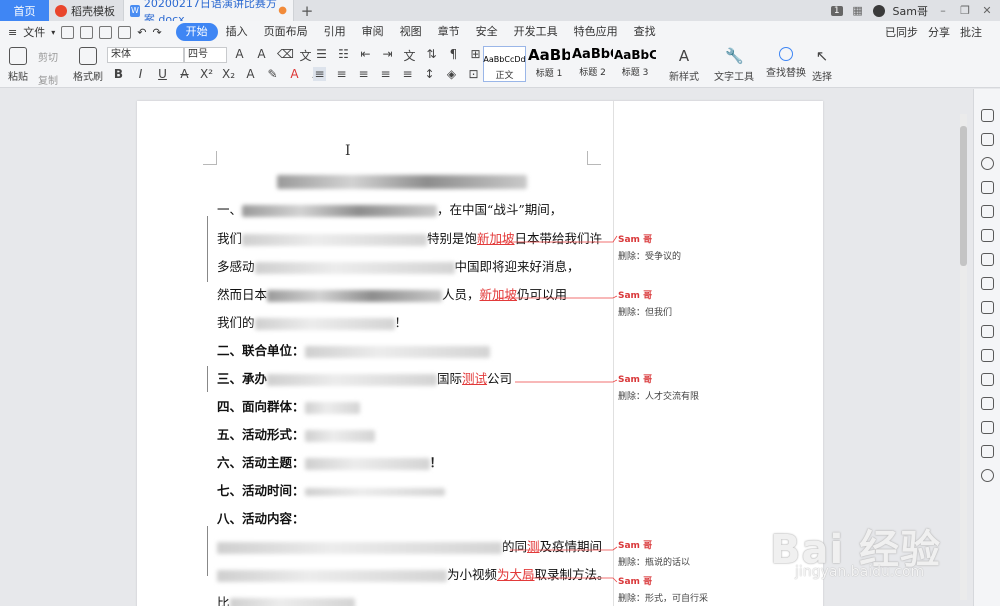 This screenshot has width=1000, height=606. Describe the element at coordinates (86, 10) in the screenshot. I see `tab-templates: 稻壳模板` at that location.